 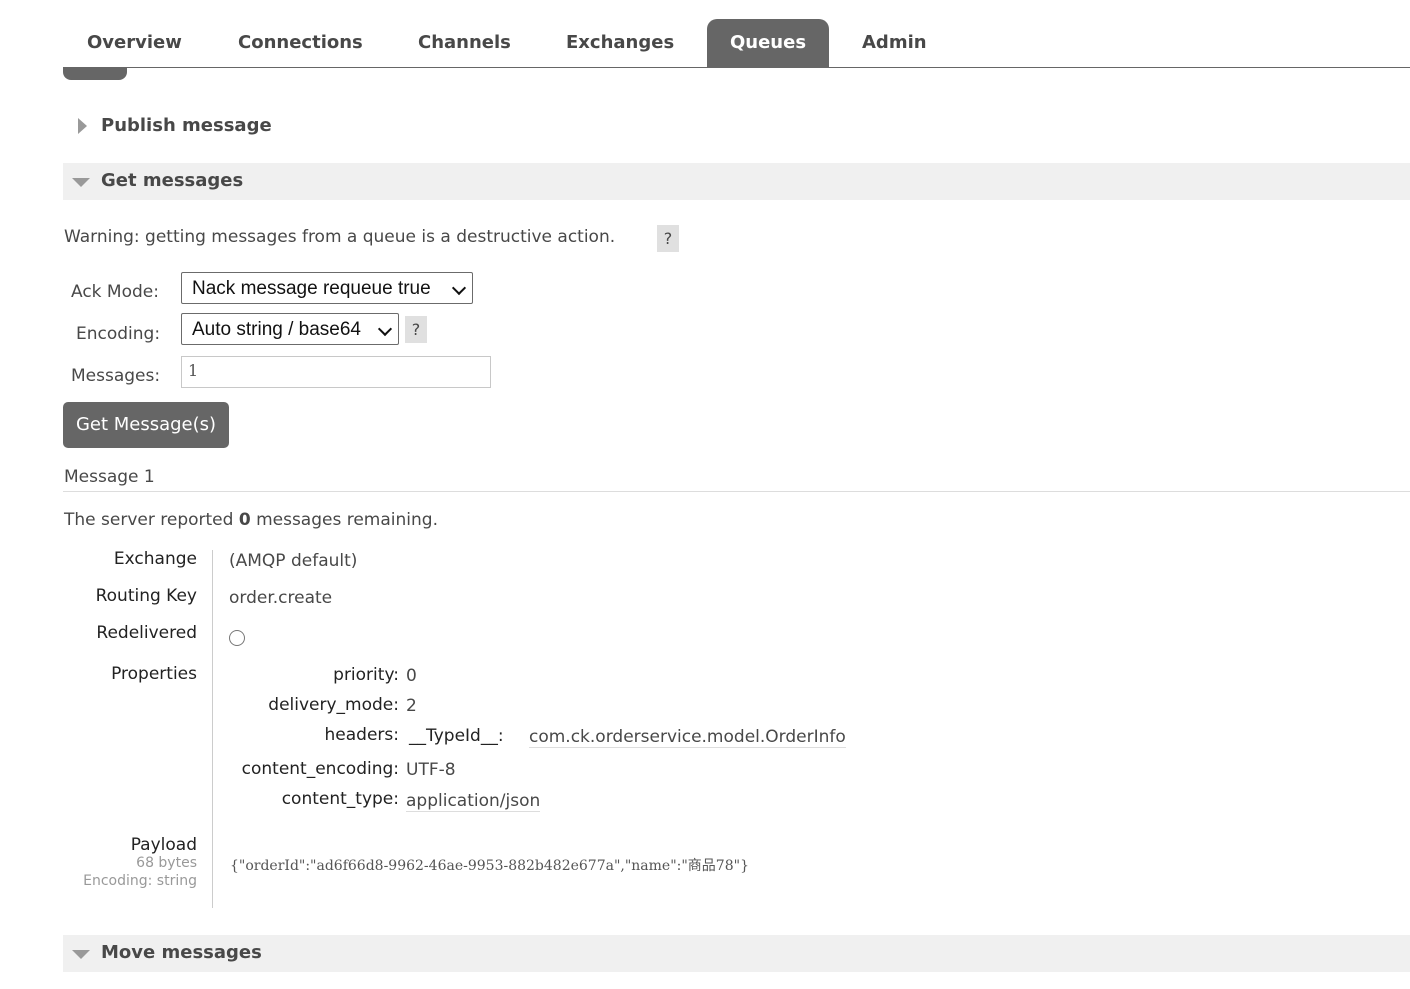 I want to click on tab-exchanges: Exchanges, so click(x=620, y=43).